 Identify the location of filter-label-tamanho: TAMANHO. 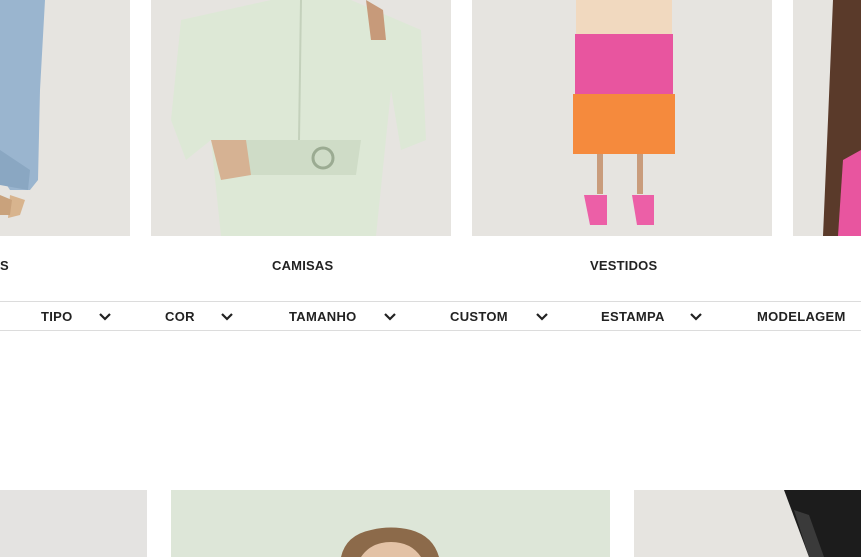
(323, 316).